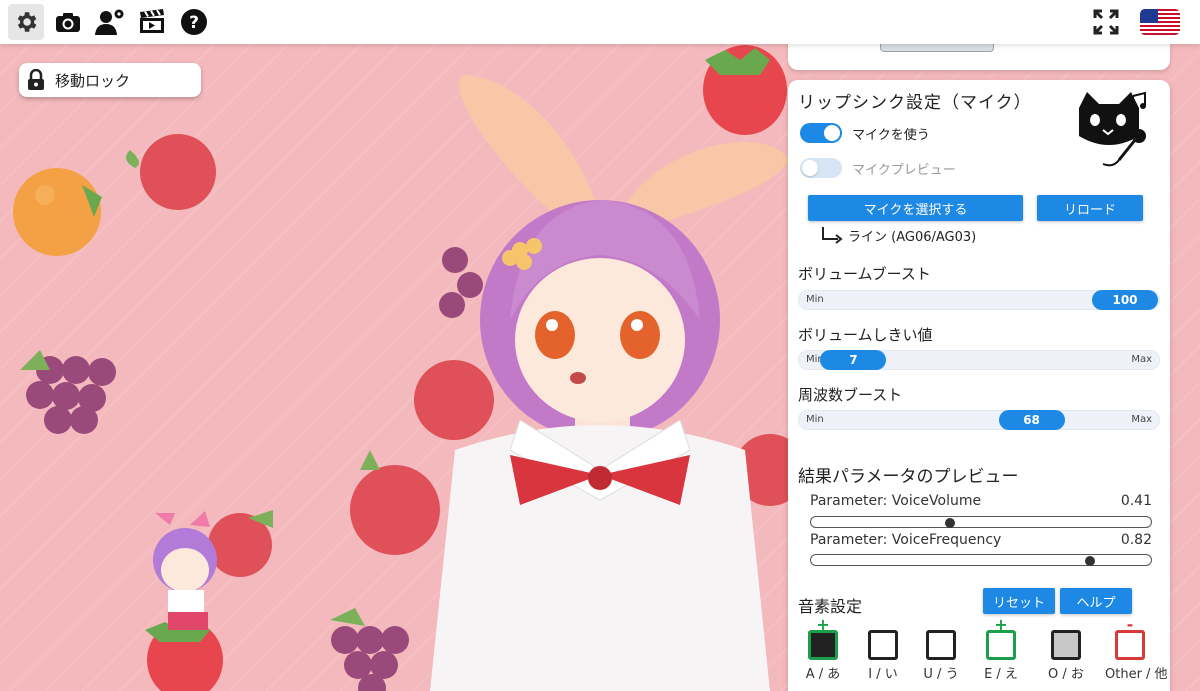  I want to click on language-button, so click(1160, 22).